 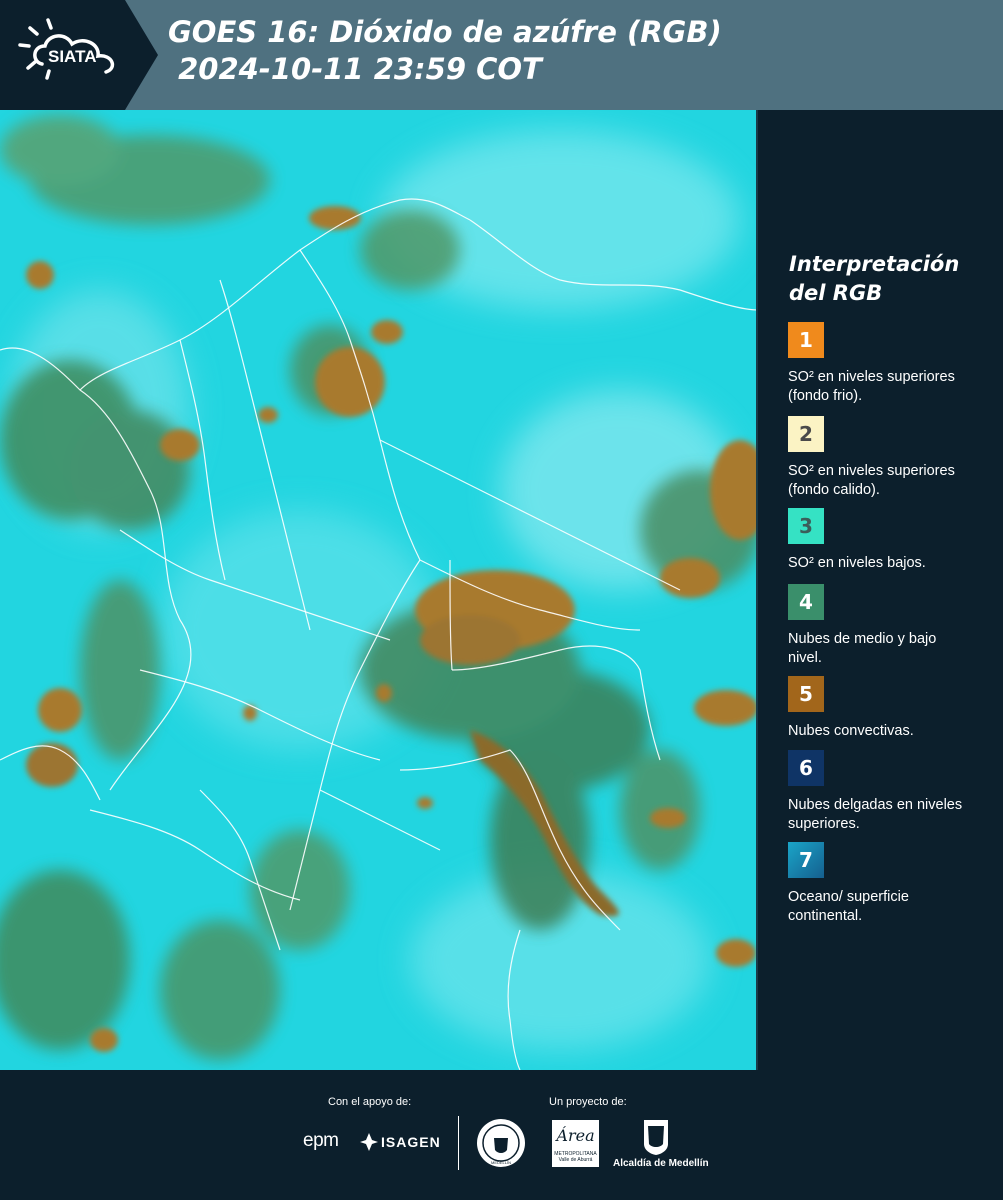 I want to click on project-label: Un proyecto de:, so click(x=588, y=1102).